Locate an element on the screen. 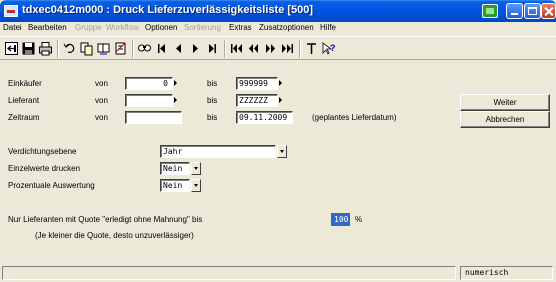 This screenshot has height=282, width=556. close-button is located at coordinates (548, 11).